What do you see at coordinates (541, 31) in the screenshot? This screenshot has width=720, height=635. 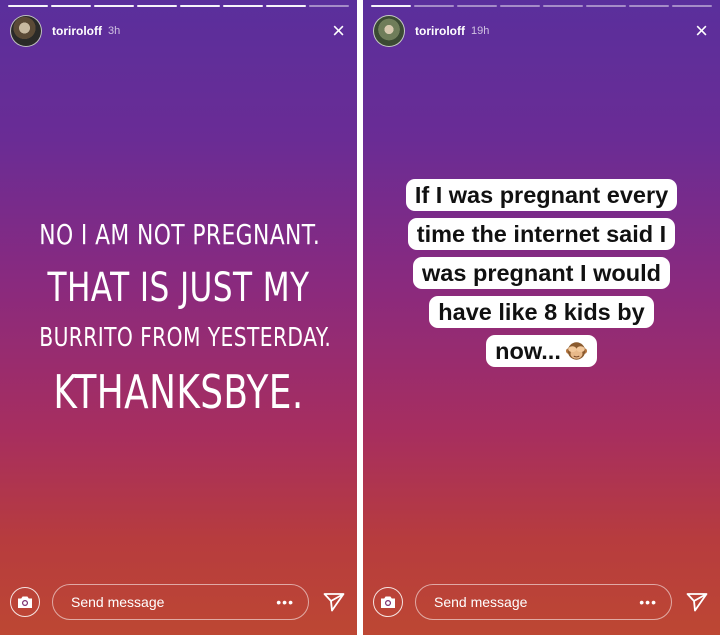 I see `story-header: toriroloff 19h ×` at bounding box center [541, 31].